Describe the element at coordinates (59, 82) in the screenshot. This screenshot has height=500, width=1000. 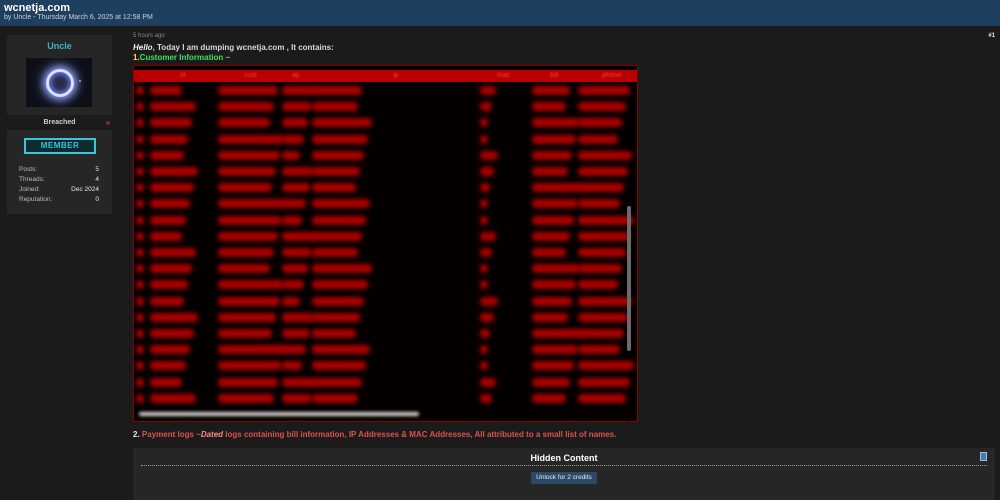
I see `avatar` at that location.